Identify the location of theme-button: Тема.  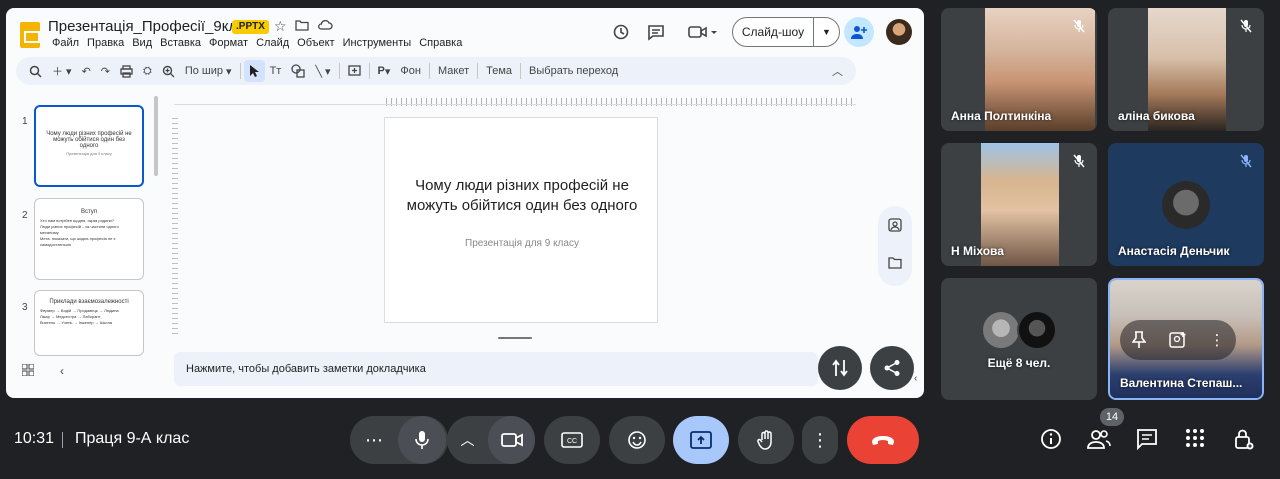
(499, 71).